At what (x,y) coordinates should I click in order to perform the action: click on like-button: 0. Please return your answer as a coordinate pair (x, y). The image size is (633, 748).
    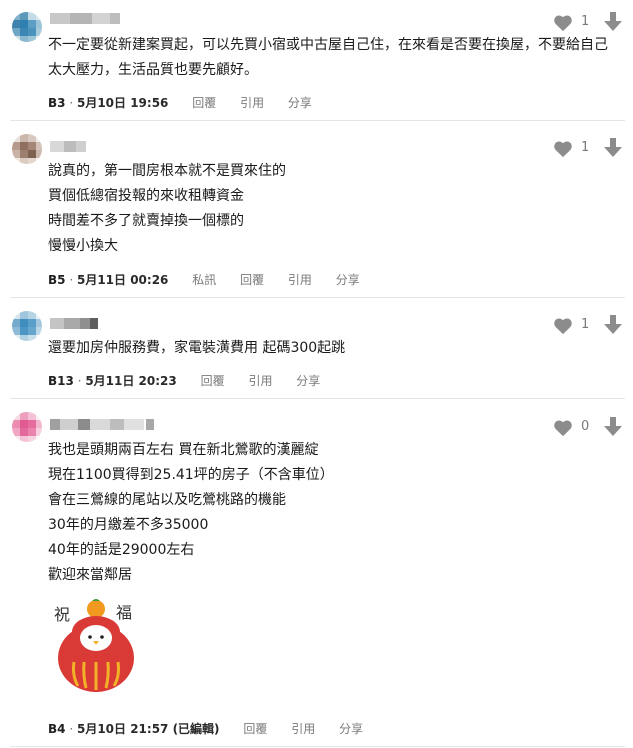
    Looking at the image, I should click on (573, 428).